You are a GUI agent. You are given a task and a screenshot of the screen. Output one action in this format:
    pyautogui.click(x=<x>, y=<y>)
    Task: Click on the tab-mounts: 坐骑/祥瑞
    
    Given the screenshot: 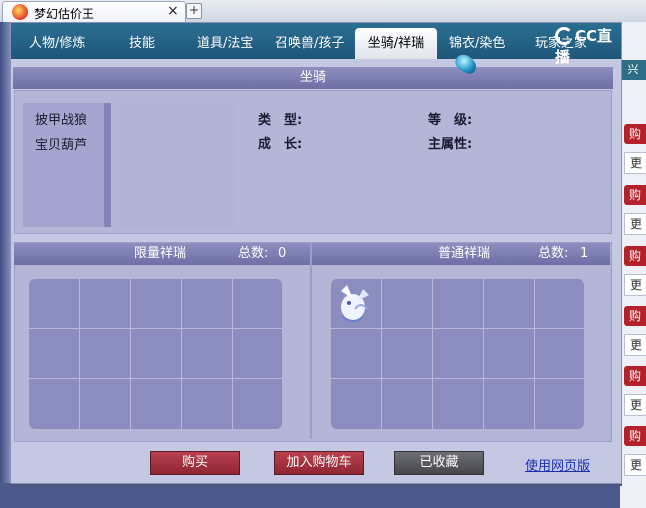 What is the action you would take?
    pyautogui.click(x=396, y=43)
    